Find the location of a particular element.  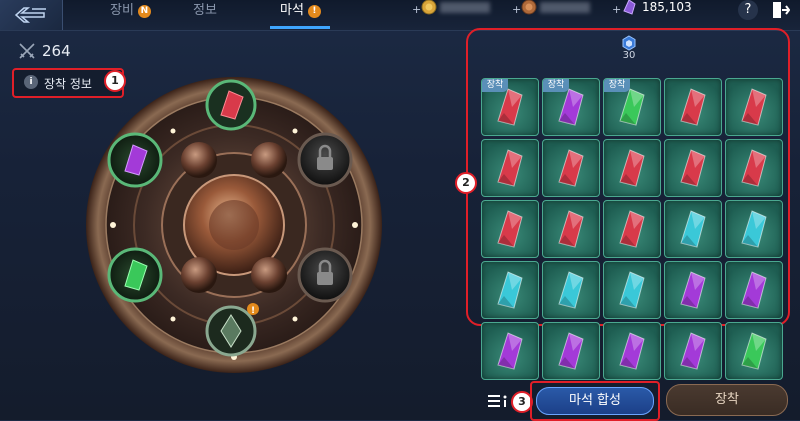

currency-copper: + is located at coordinates (557, 15).